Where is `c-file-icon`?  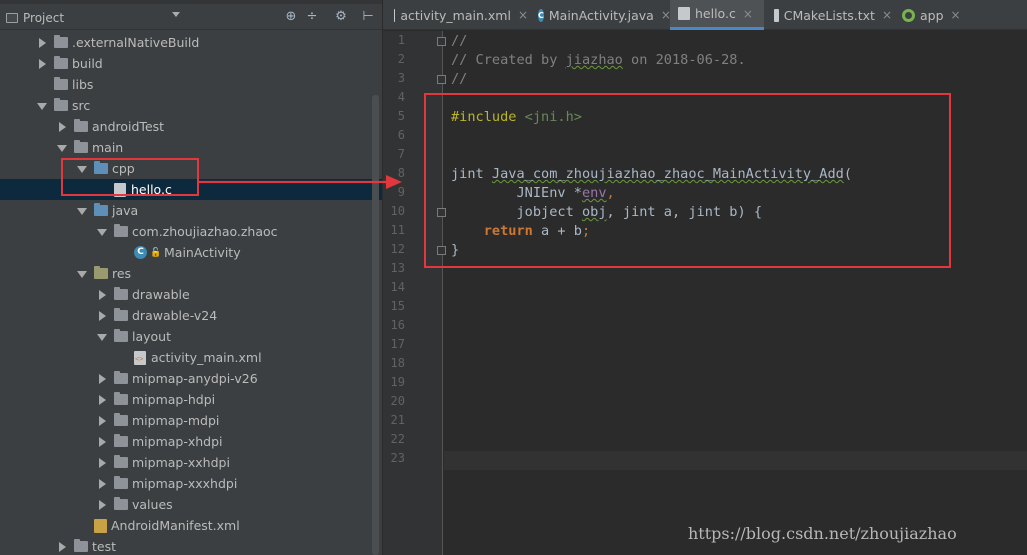 c-file-icon is located at coordinates (684, 13).